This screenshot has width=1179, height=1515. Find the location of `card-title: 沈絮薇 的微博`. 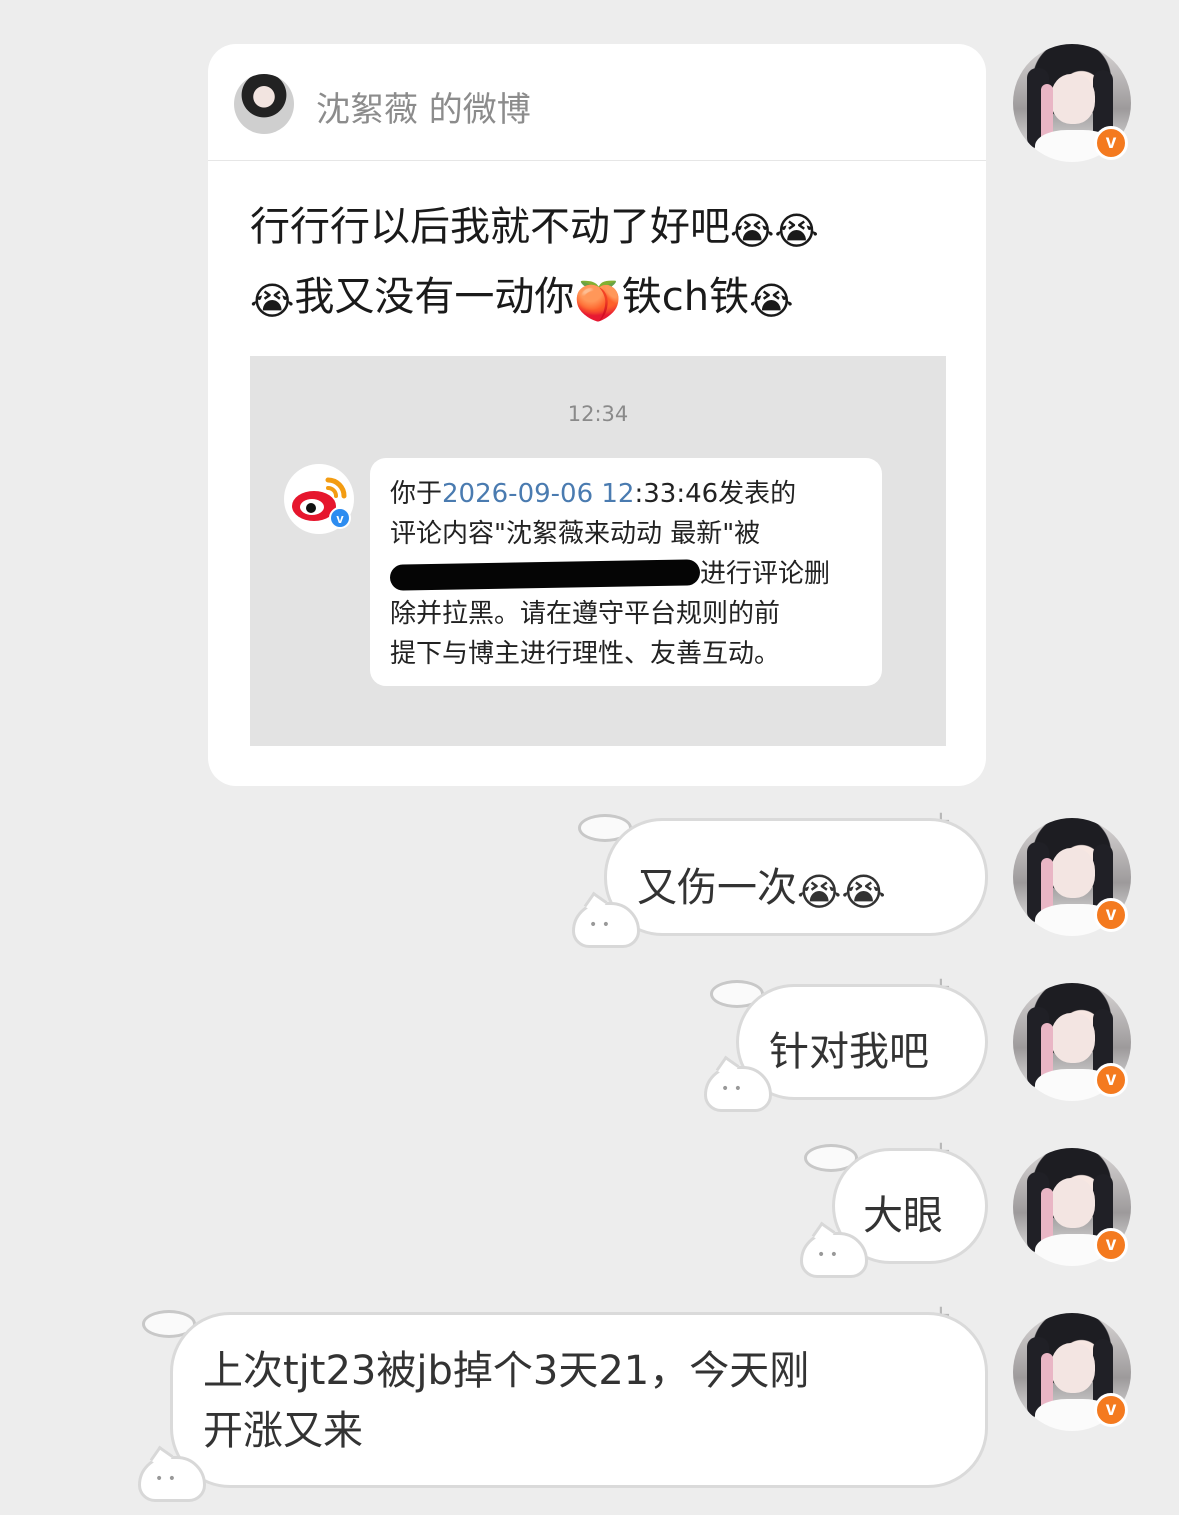

card-title: 沈絮薇 的微博 is located at coordinates (423, 110).